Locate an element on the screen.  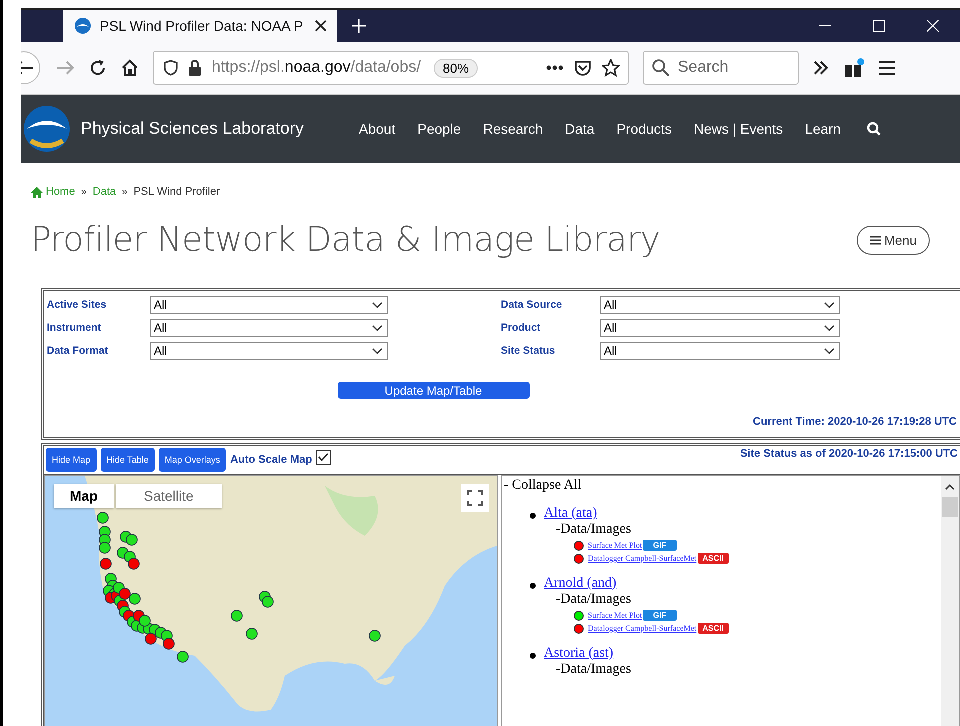
auto-scale-checkbox is located at coordinates (324, 457).